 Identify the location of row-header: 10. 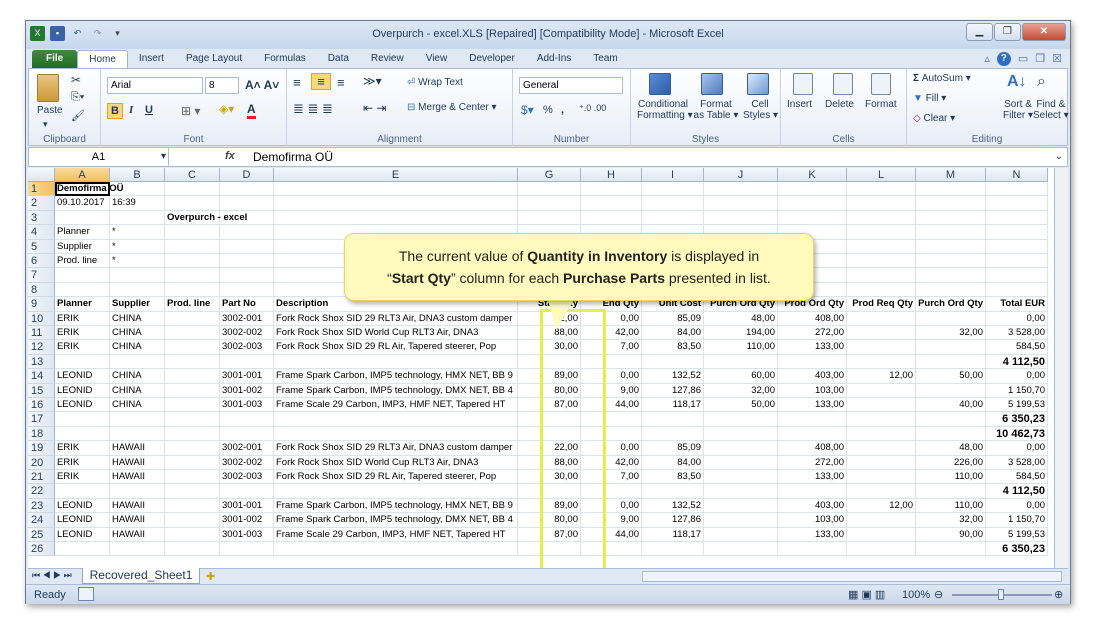
(41, 318).